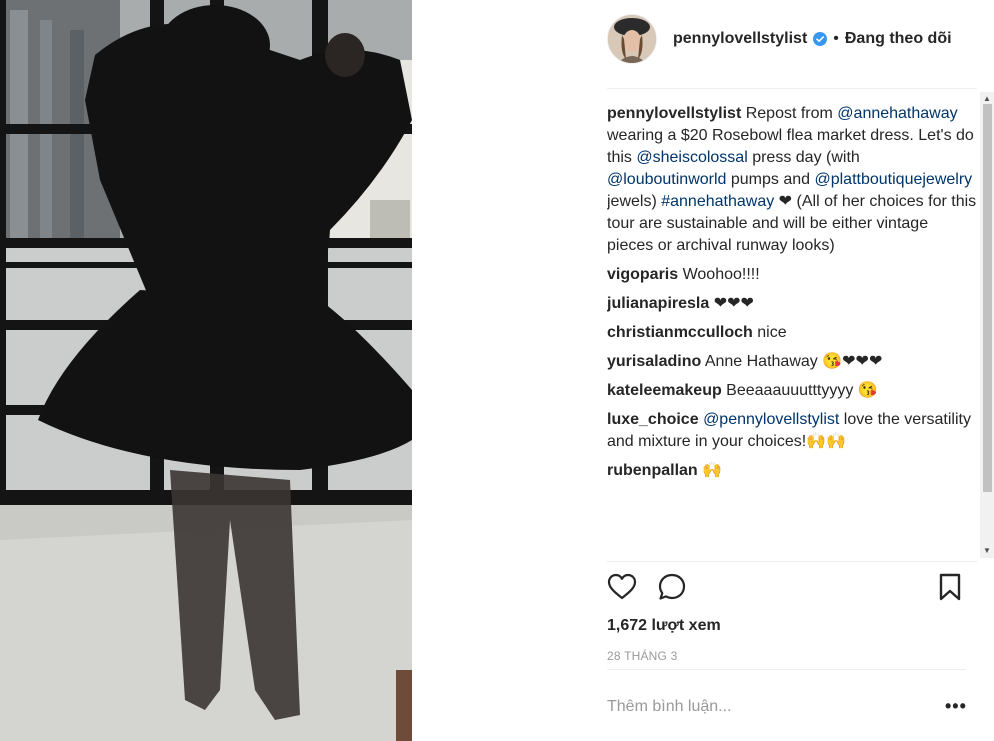 The width and height of the screenshot is (994, 741). What do you see at coordinates (719, 274) in the screenshot?
I see `comment-text: Woohoo!!!!` at bounding box center [719, 274].